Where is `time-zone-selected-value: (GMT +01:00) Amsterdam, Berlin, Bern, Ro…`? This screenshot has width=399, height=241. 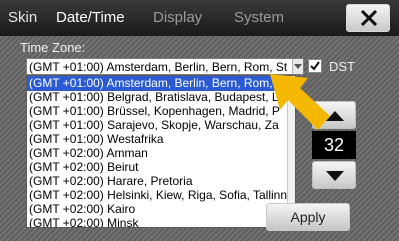
time-zone-selected-value: (GMT +01:00) Amsterdam, Berlin, Bern, Ro… is located at coordinates (158, 67).